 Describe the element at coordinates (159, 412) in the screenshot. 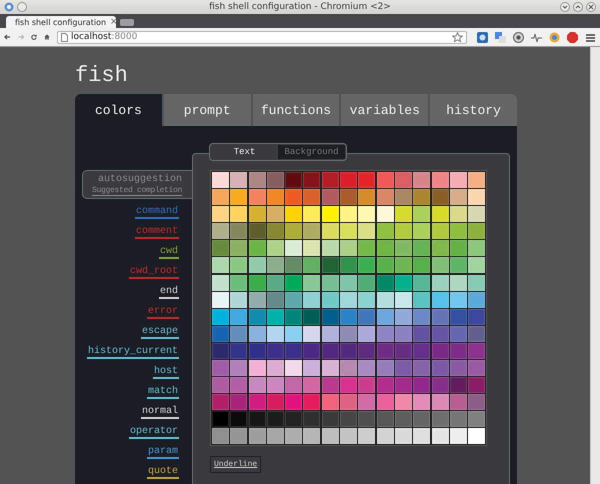

I see `color-target-item: normal` at that location.